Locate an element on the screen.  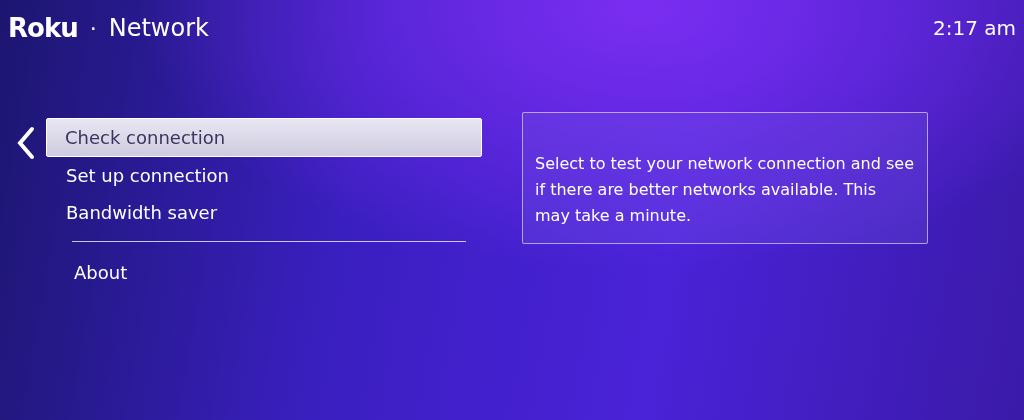
clock-time: 2:17 am is located at coordinates (974, 28).